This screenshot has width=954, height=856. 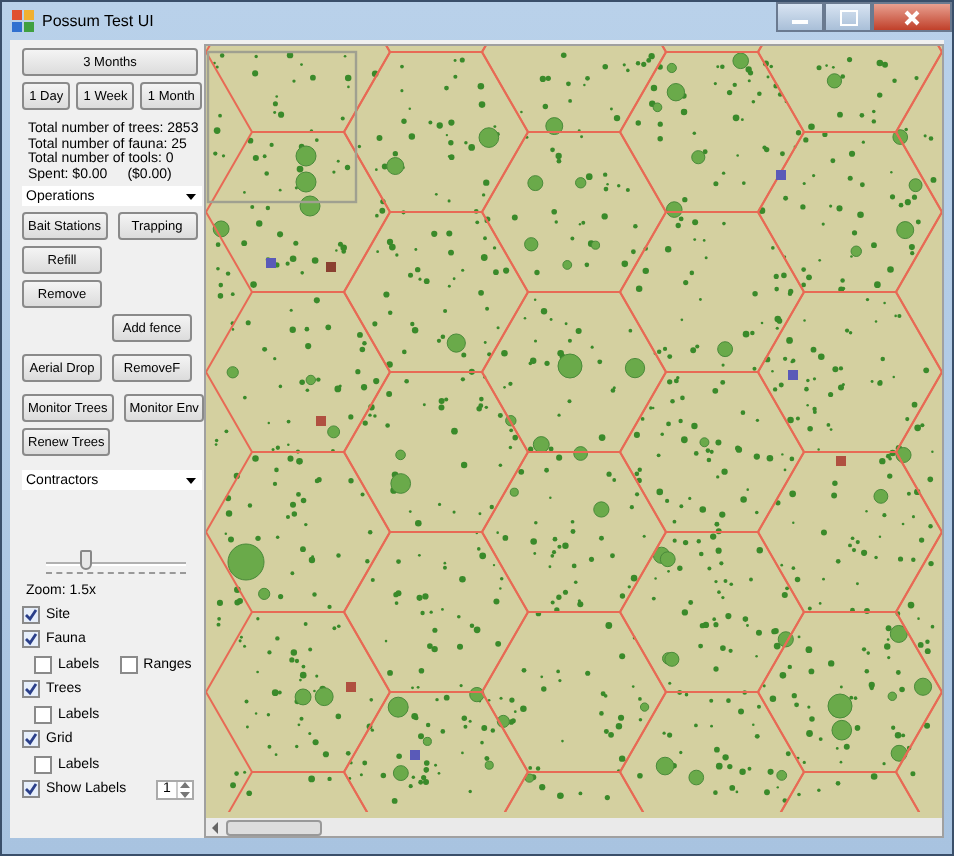 I want to click on maximize-icon, so click(x=848, y=17).